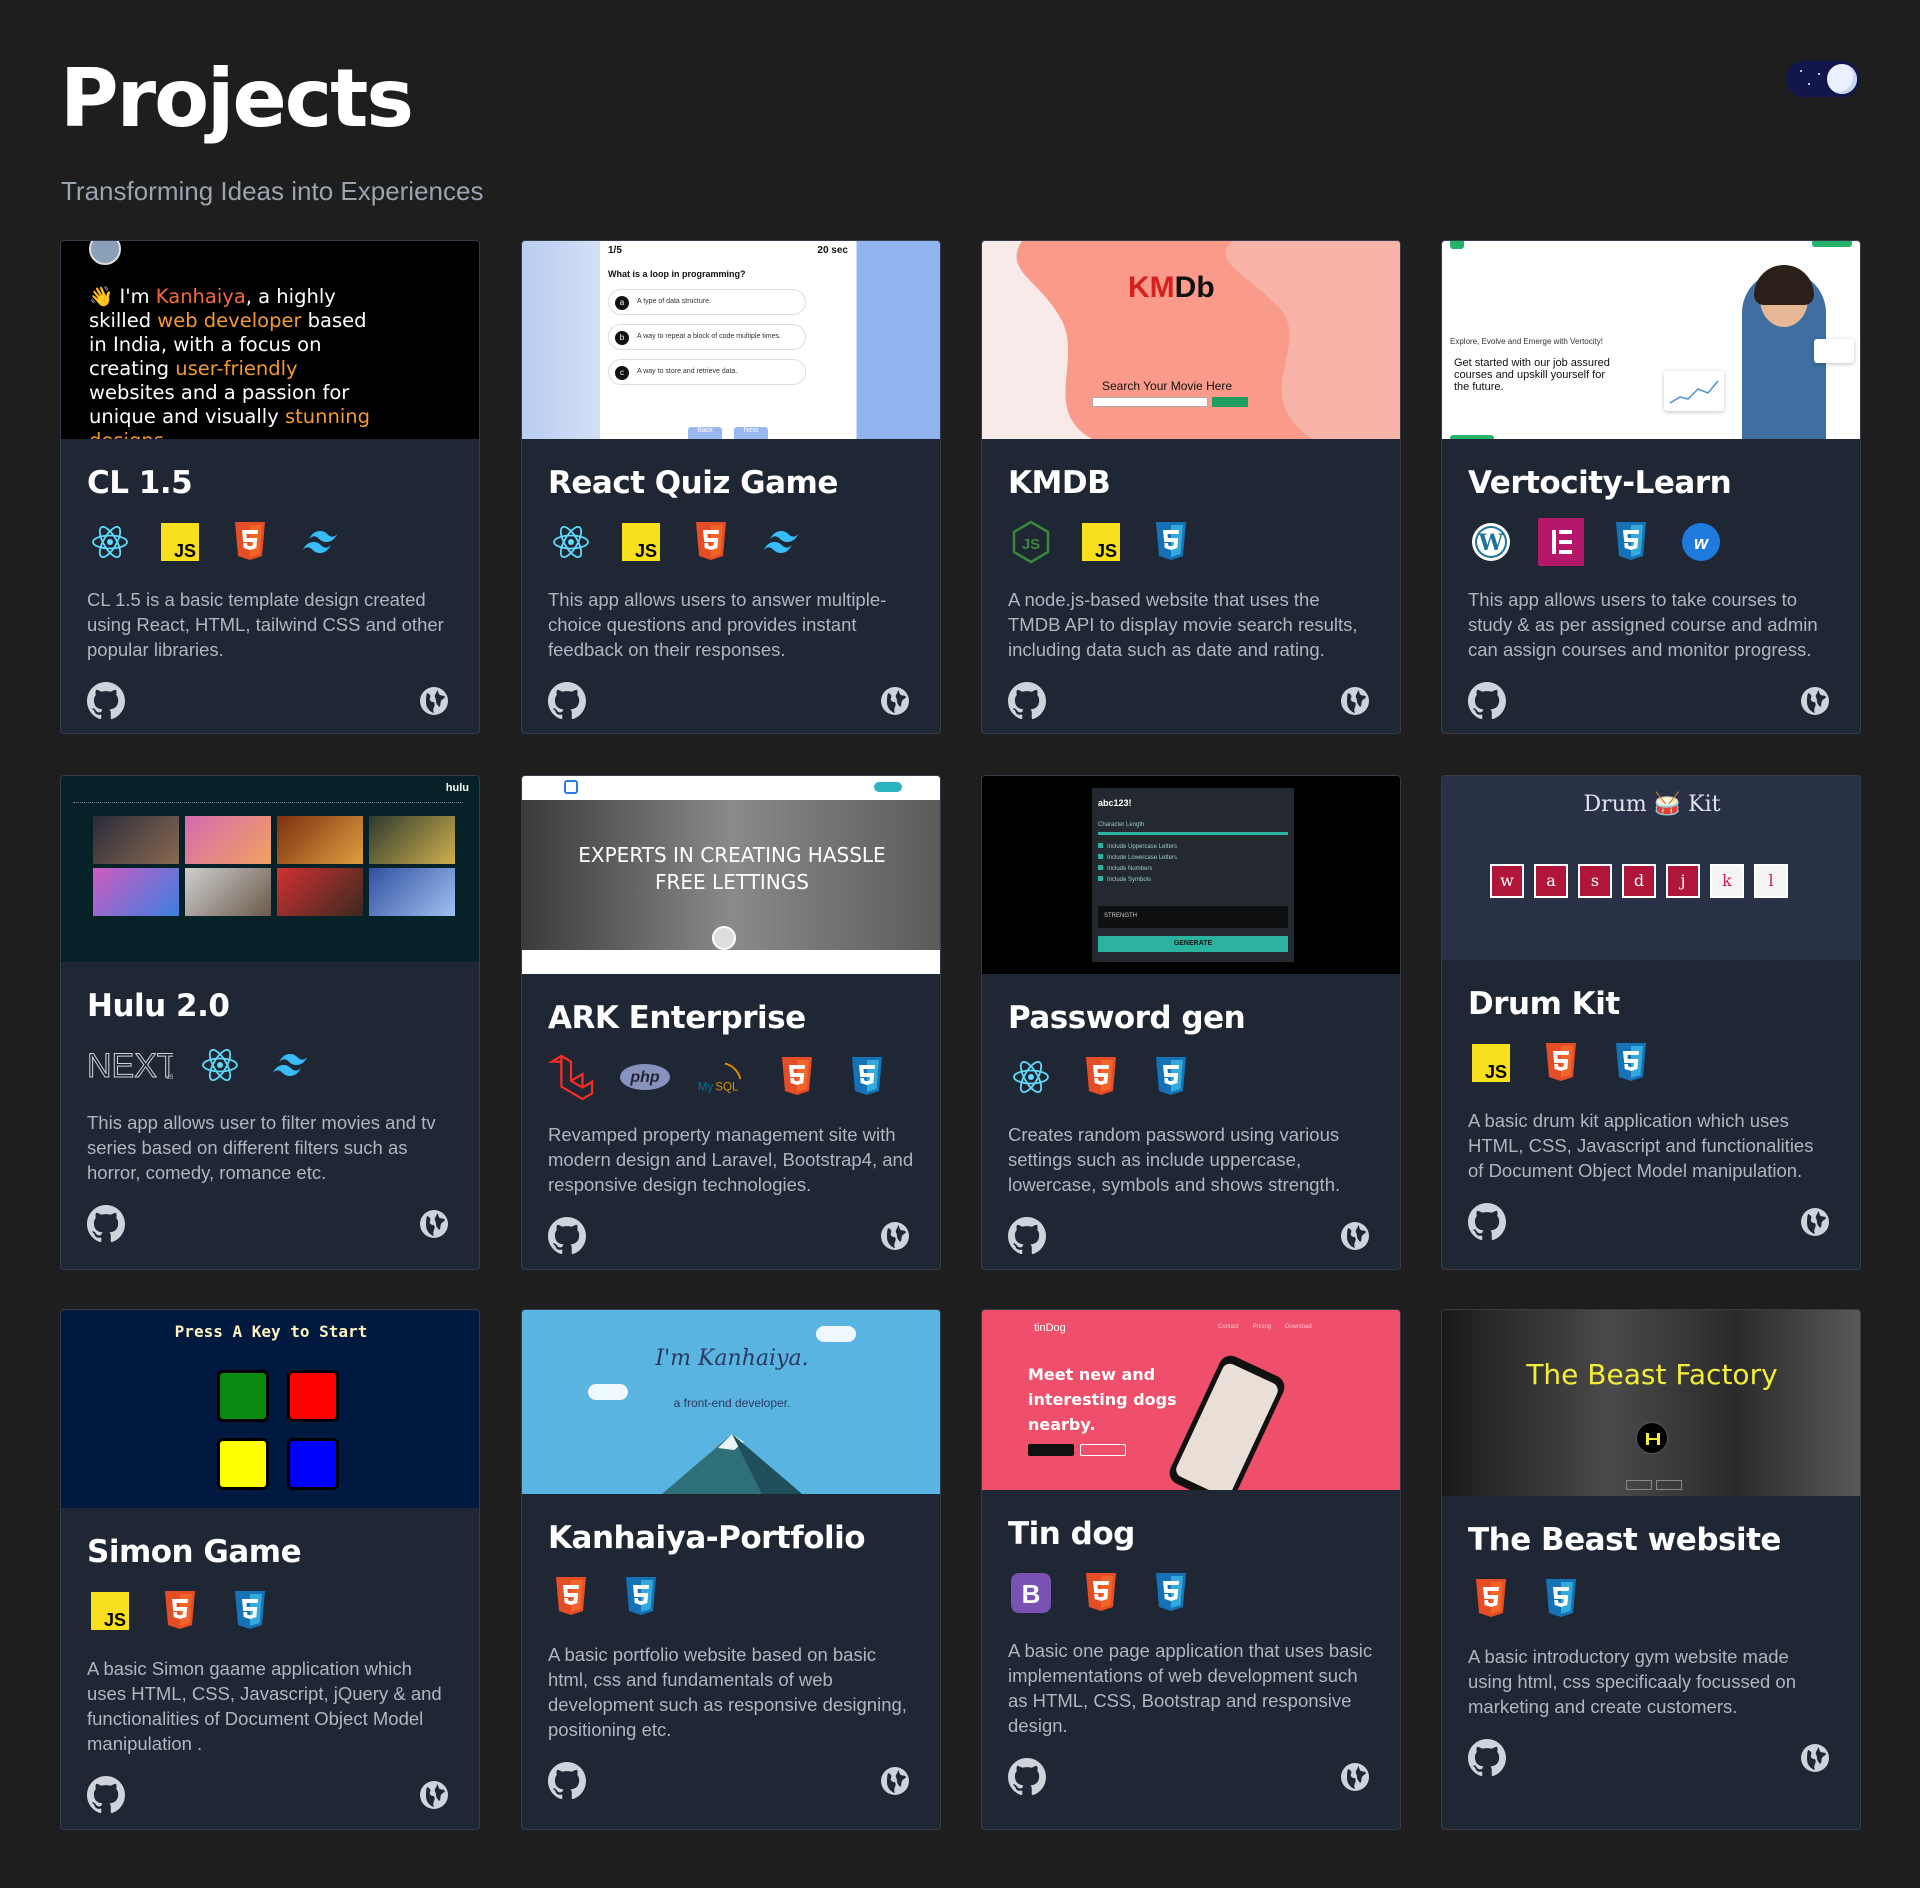  Describe the element at coordinates (731, 788) in the screenshot. I see `ark-navbar` at that location.